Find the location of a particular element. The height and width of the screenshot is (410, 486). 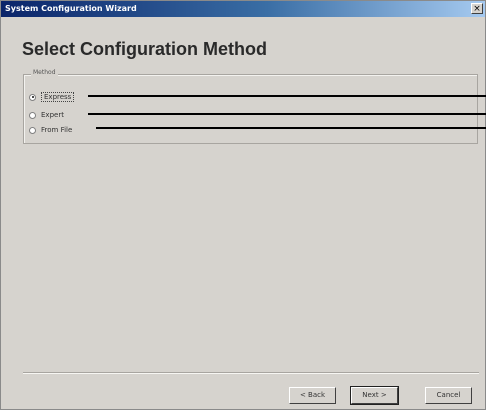

back-button: < Back is located at coordinates (312, 395).